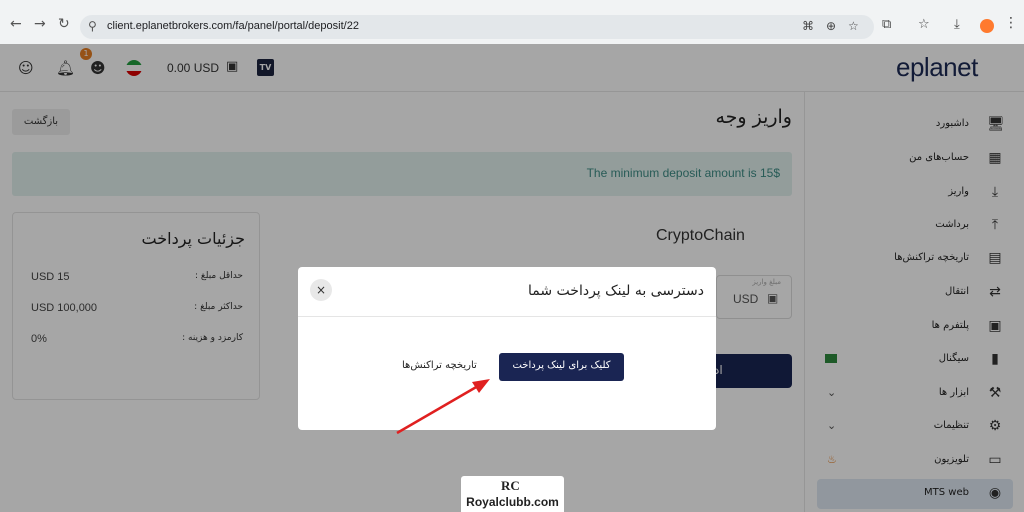 The height and width of the screenshot is (512, 1024). What do you see at coordinates (40, 24) in the screenshot?
I see `forward-icon: →` at bounding box center [40, 24].